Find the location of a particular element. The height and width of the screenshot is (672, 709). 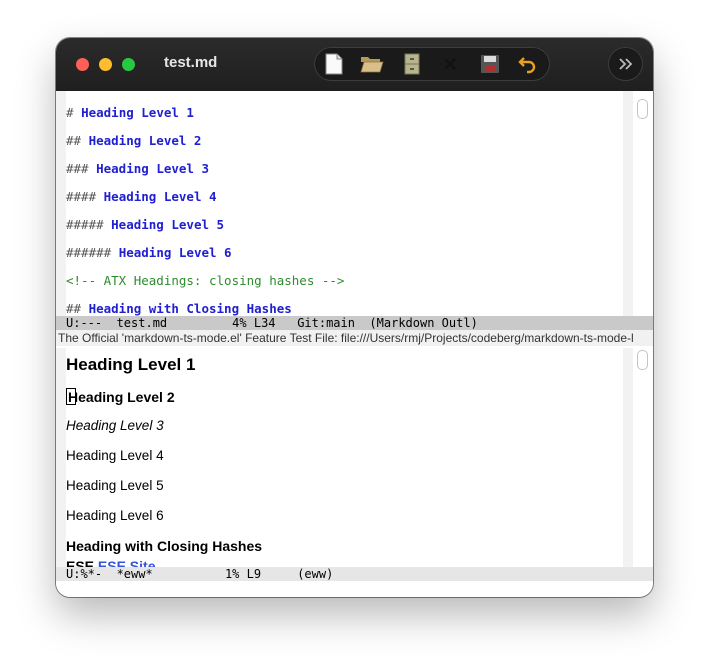

minimize-window-button is located at coordinates (105, 64).